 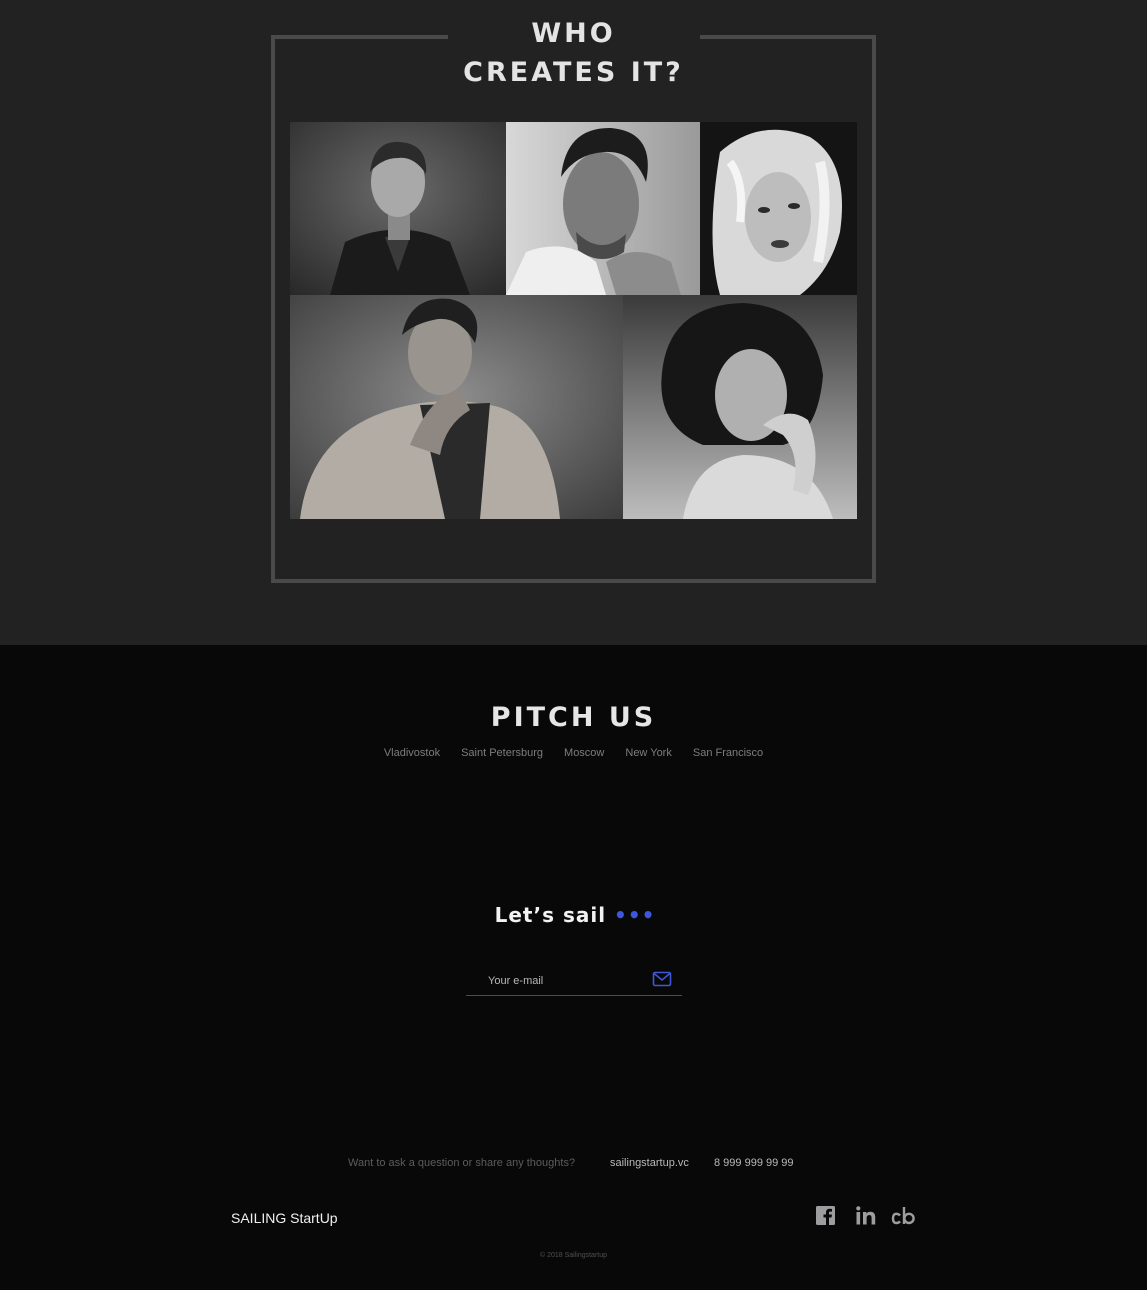 I want to click on phone-number: 8 999 999 99 99, so click(x=754, y=1163).